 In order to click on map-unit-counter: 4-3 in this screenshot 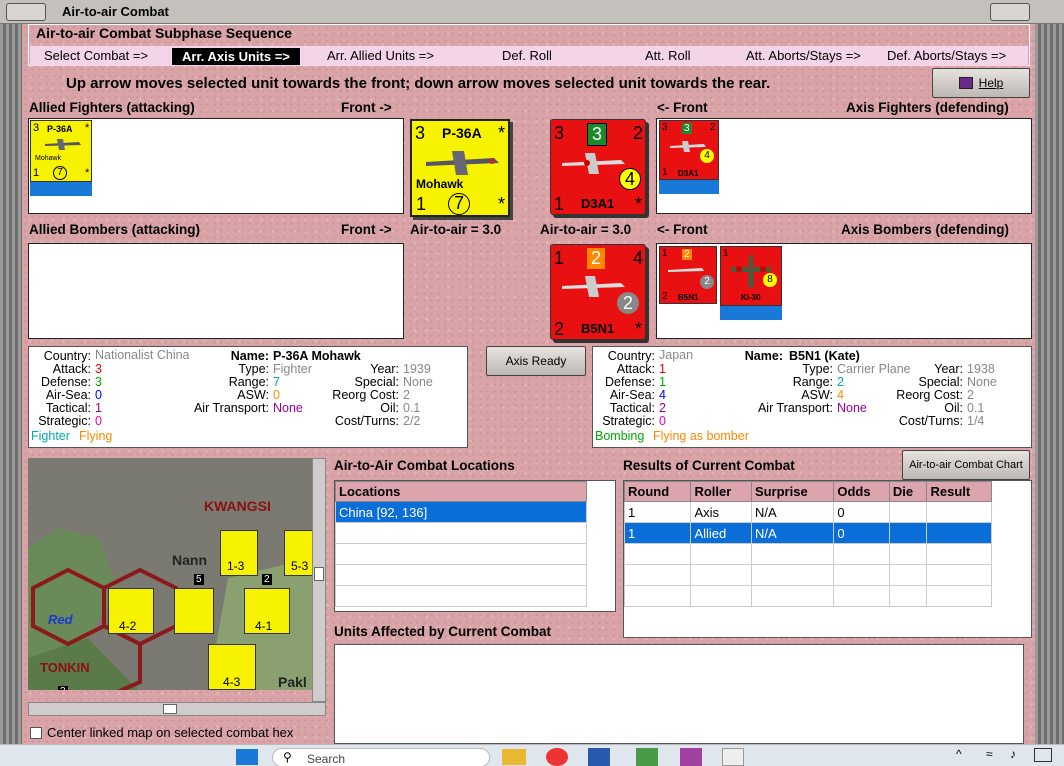, I will do `click(232, 667)`.